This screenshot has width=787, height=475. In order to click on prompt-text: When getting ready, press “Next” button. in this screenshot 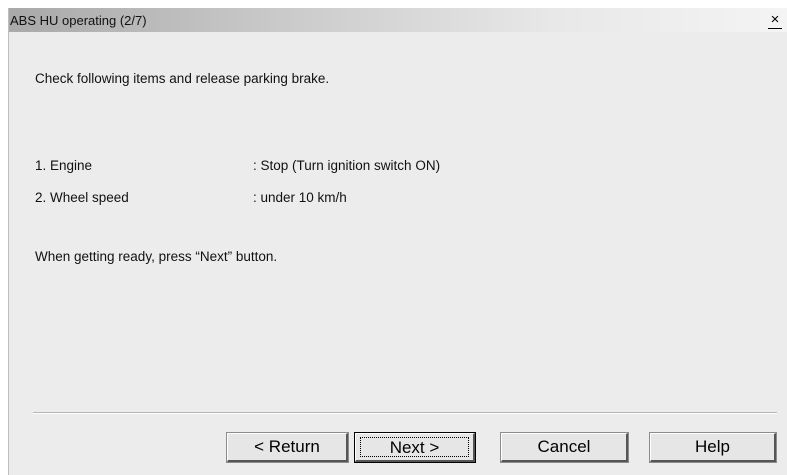, I will do `click(156, 256)`.